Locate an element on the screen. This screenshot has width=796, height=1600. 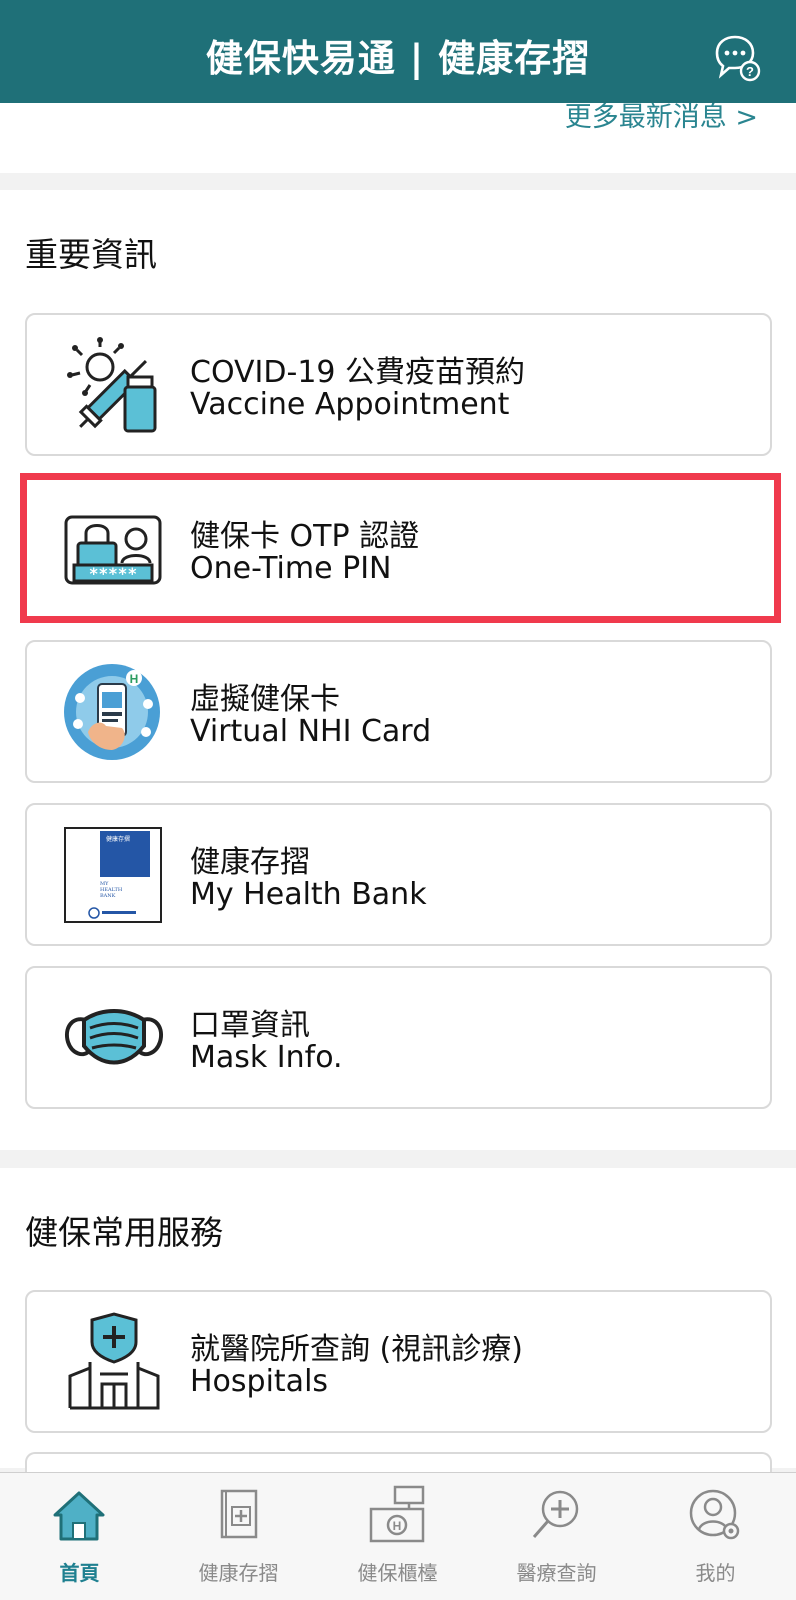
card-en-label: Hospitals is located at coordinates (259, 1381).